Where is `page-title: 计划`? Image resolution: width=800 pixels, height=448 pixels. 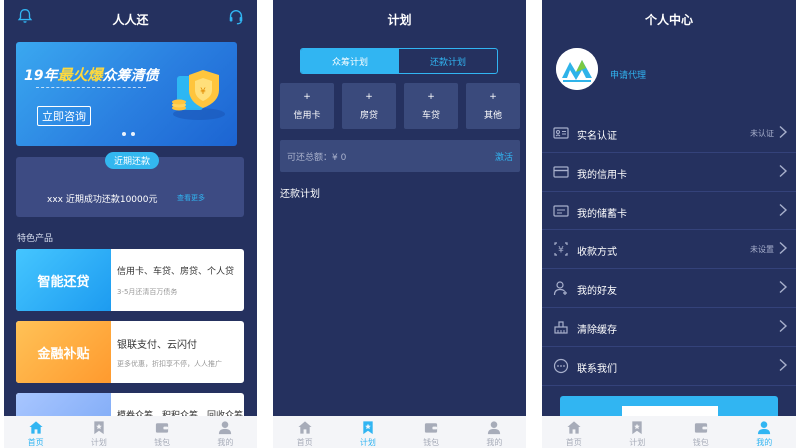
page-title: 计划 is located at coordinates (399, 19).